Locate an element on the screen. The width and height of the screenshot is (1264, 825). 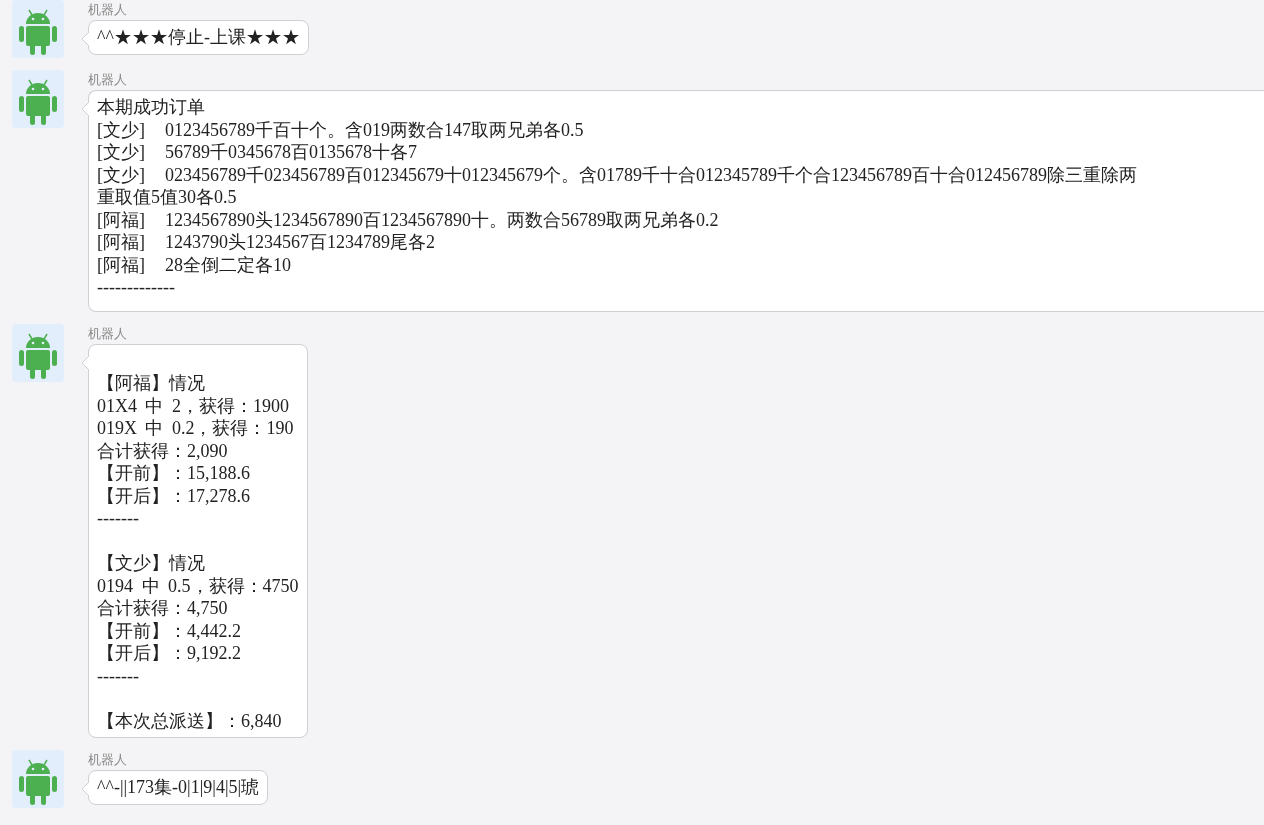
message-line: [文少] 0123456789千百十个。含019两数合147取两兄弟各0.5 is located at coordinates (341, 129).